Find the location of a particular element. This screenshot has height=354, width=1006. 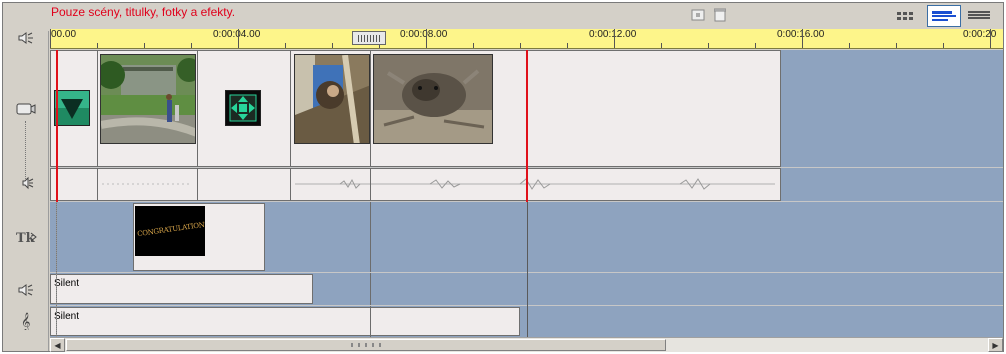

ruler-label-4s: 0:00:04.00 is located at coordinates (237, 34).